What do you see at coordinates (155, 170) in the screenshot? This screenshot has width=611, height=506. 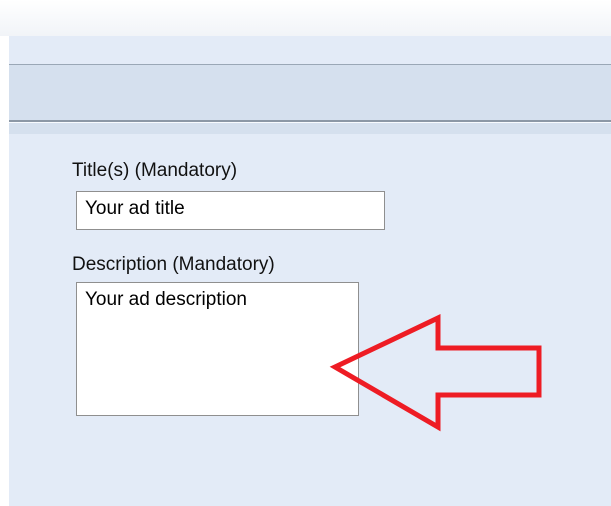 I see `title-field-label: Title(s) (Mandatory)` at bounding box center [155, 170].